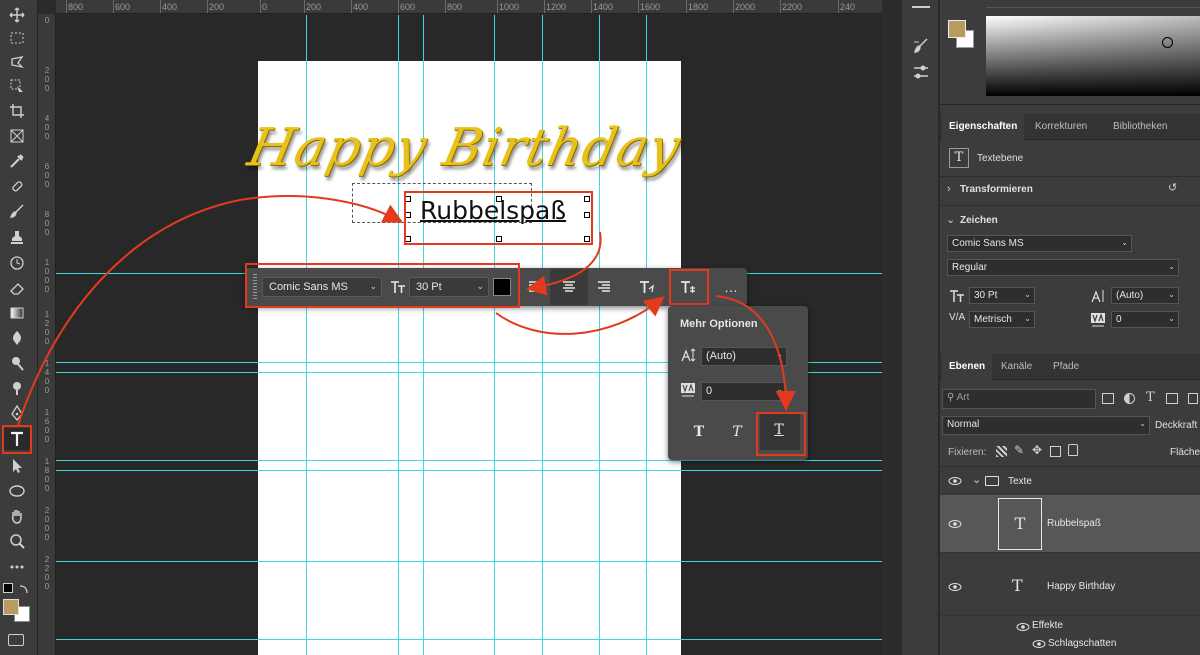 The height and width of the screenshot is (655, 1200). I want to click on healing-brush-tool-icon, so click(17, 186).